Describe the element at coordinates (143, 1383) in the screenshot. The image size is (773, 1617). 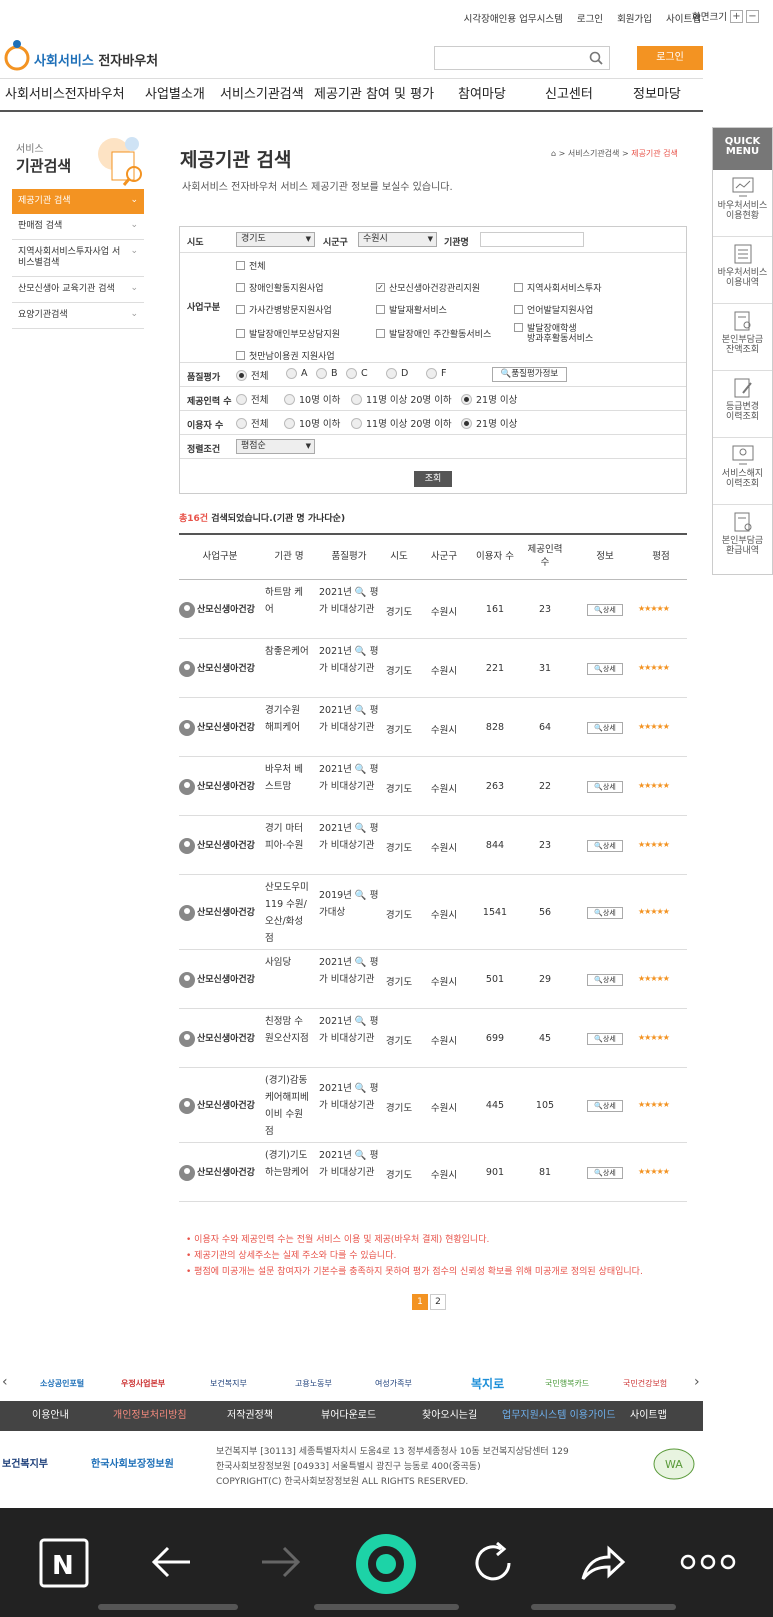
I see `banner-logo: 우정사업본부` at that location.